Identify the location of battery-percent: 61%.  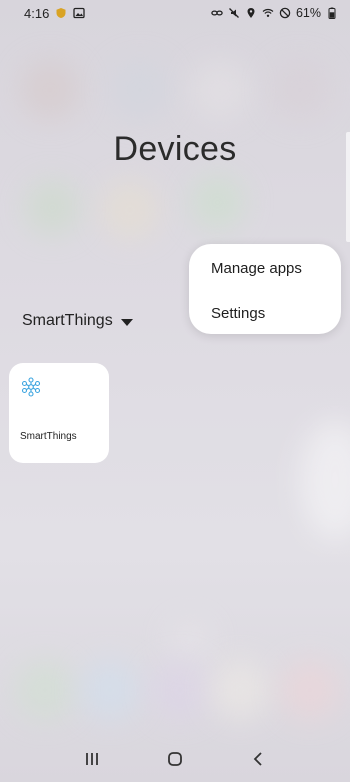
(308, 13).